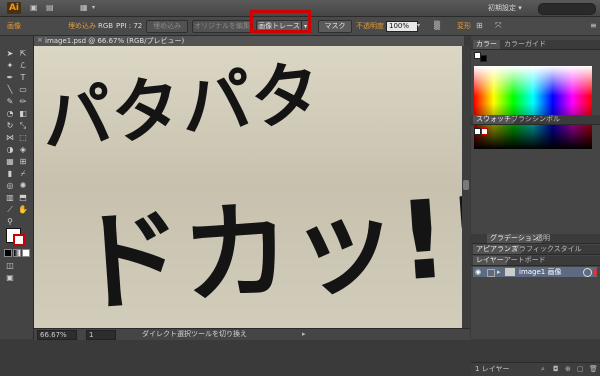 The height and width of the screenshot is (376, 600). What do you see at coordinates (23, 197) in the screenshot?
I see `artboard-tool-icon: ⬒` at bounding box center [23, 197].